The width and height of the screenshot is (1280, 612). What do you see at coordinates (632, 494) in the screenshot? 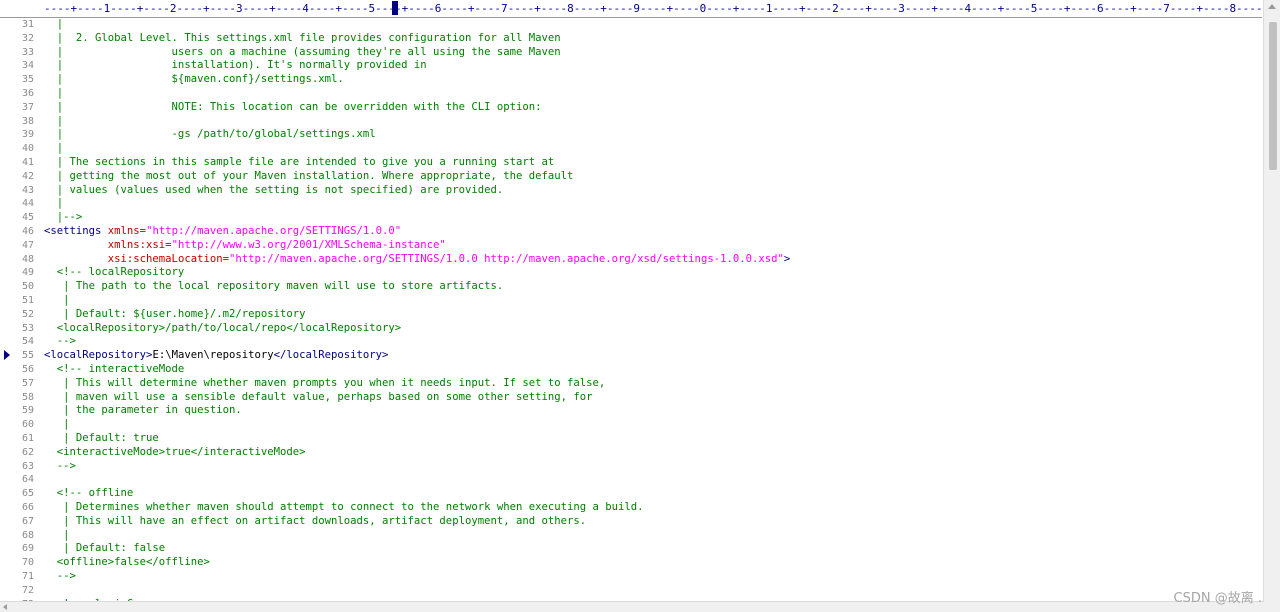
I see `code-line: 65 <!-- offline` at bounding box center [632, 494].